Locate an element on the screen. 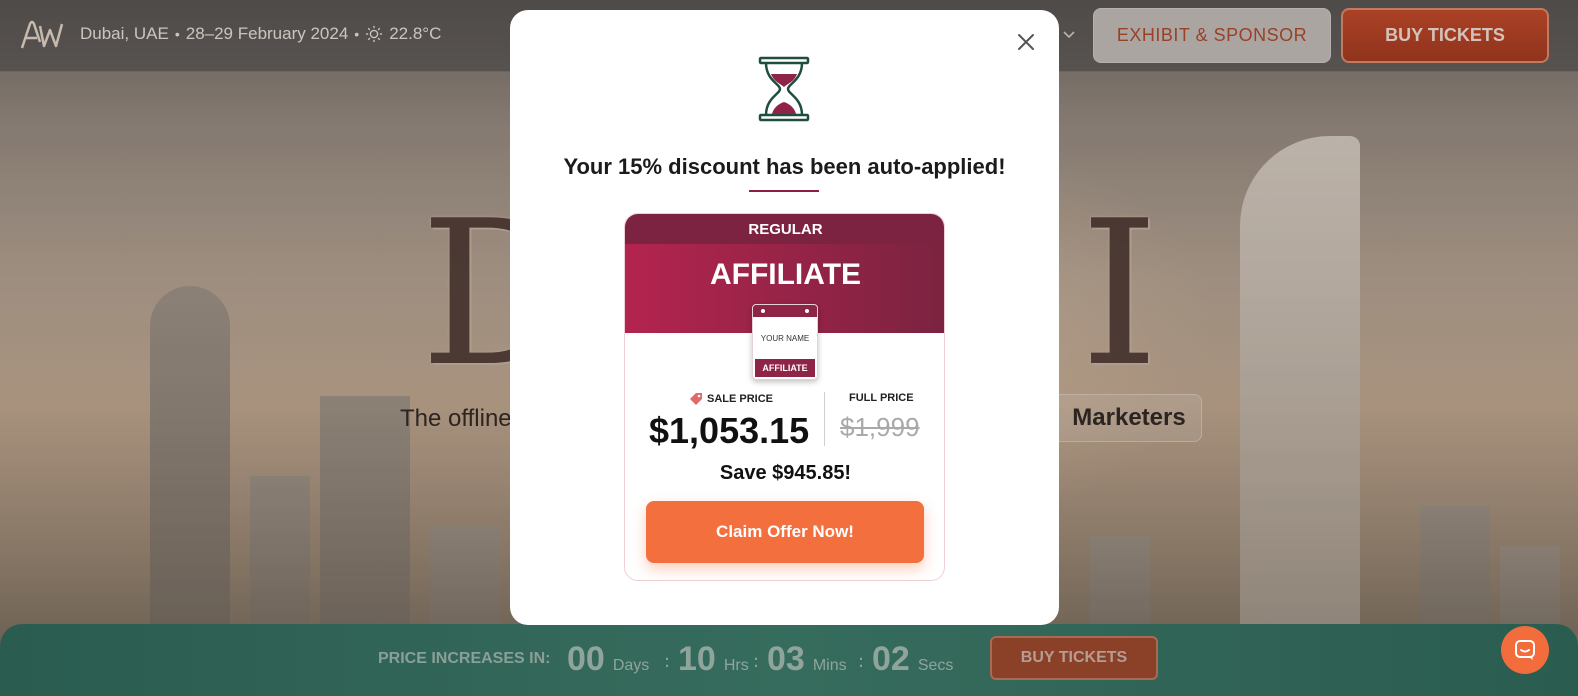 This screenshot has width=1578, height=696. name-badge-illustration: YOUR NAME AFFILIATE is located at coordinates (785, 342).